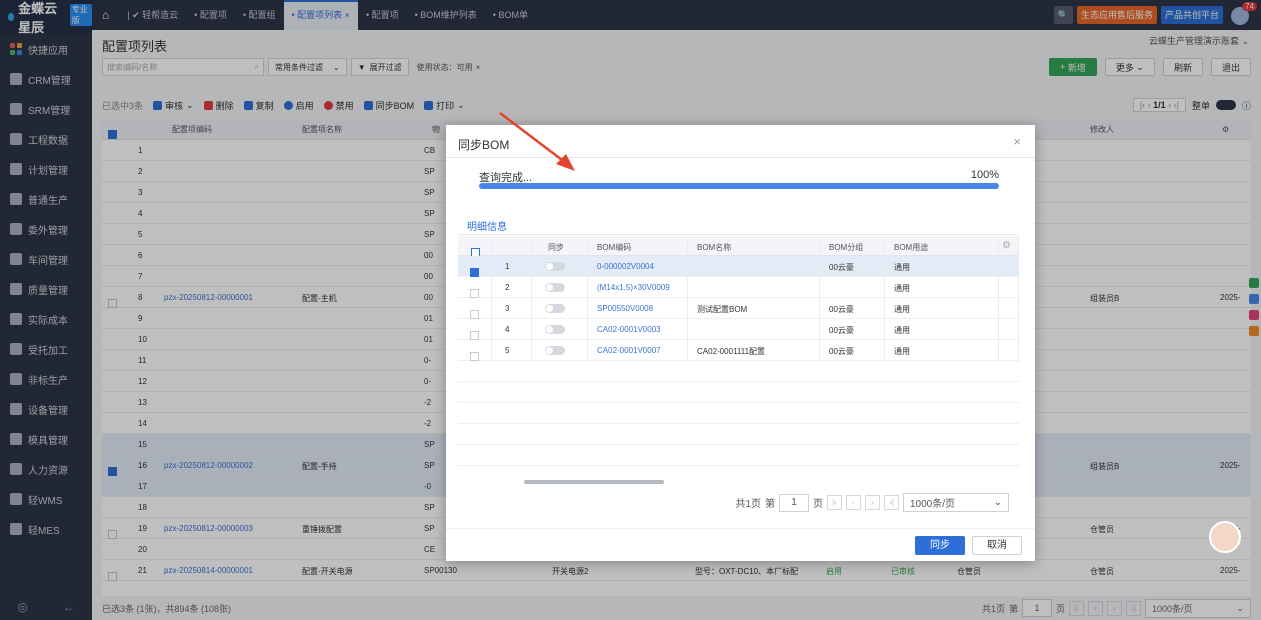  I want to click on chevron-down-icon: ⌄, so click(997, 502).